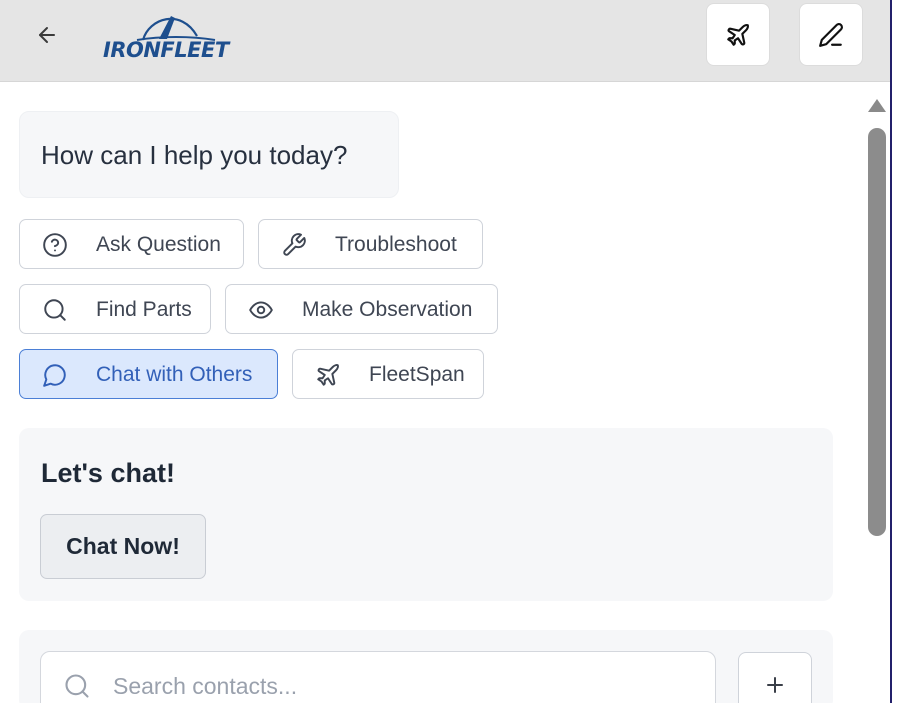  Describe the element at coordinates (55, 245) in the screenshot. I see `help-circle-icon` at that location.